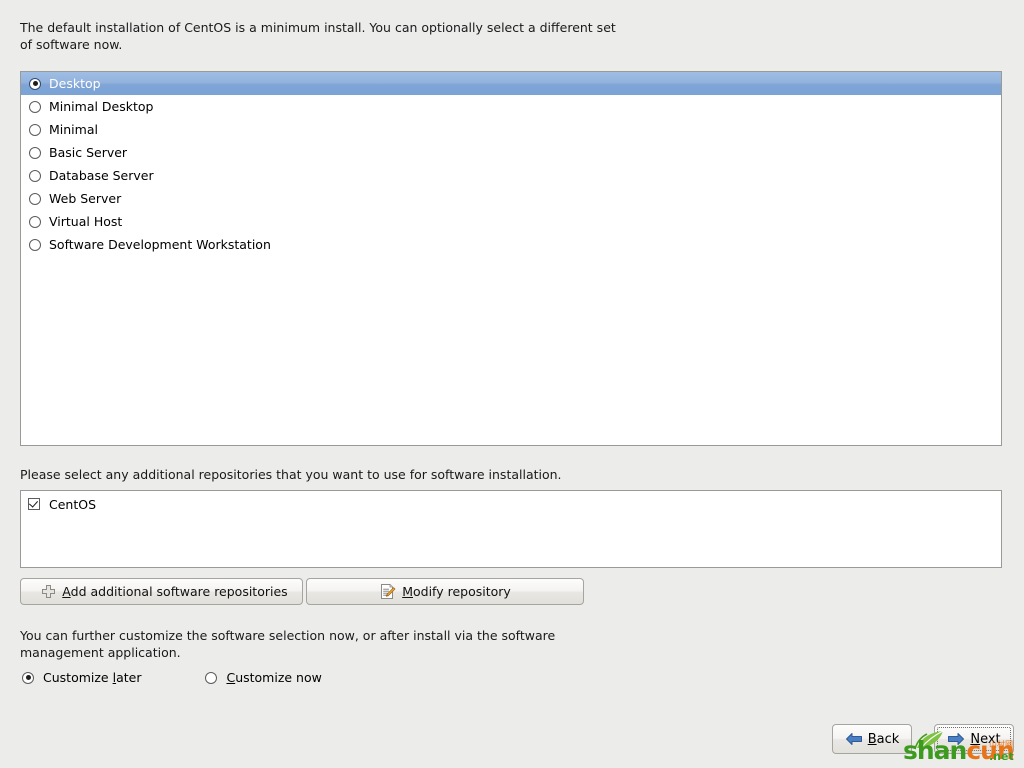  I want to click on software-group-row: Database Server, so click(511, 175).